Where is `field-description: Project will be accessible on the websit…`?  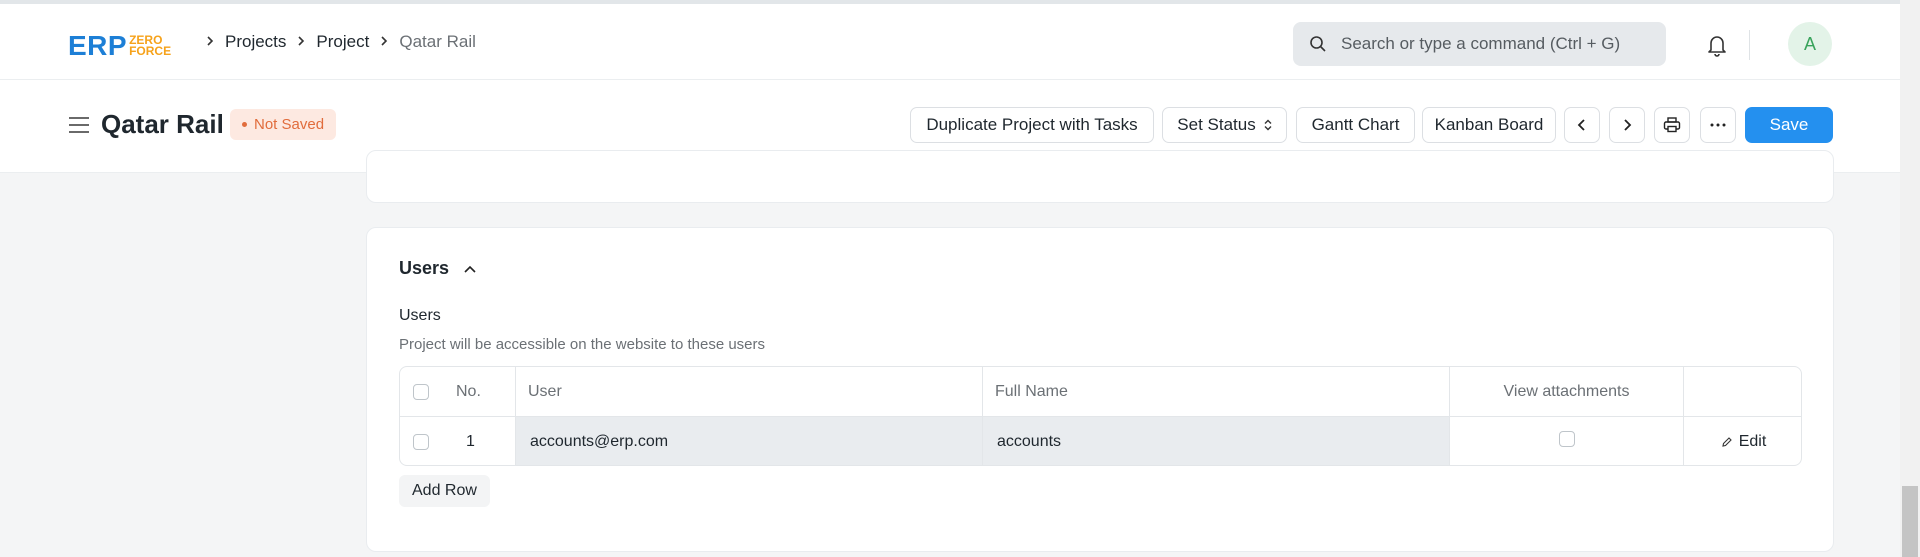
field-description: Project will be accessible on the websit… is located at coordinates (582, 344).